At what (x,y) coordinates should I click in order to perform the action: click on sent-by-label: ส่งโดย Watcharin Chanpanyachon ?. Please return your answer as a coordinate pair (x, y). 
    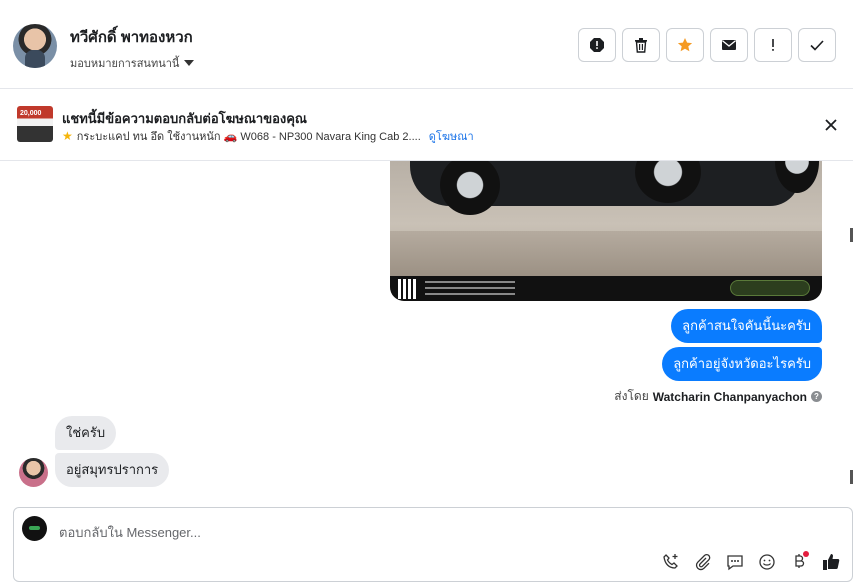
    Looking at the image, I should click on (718, 396).